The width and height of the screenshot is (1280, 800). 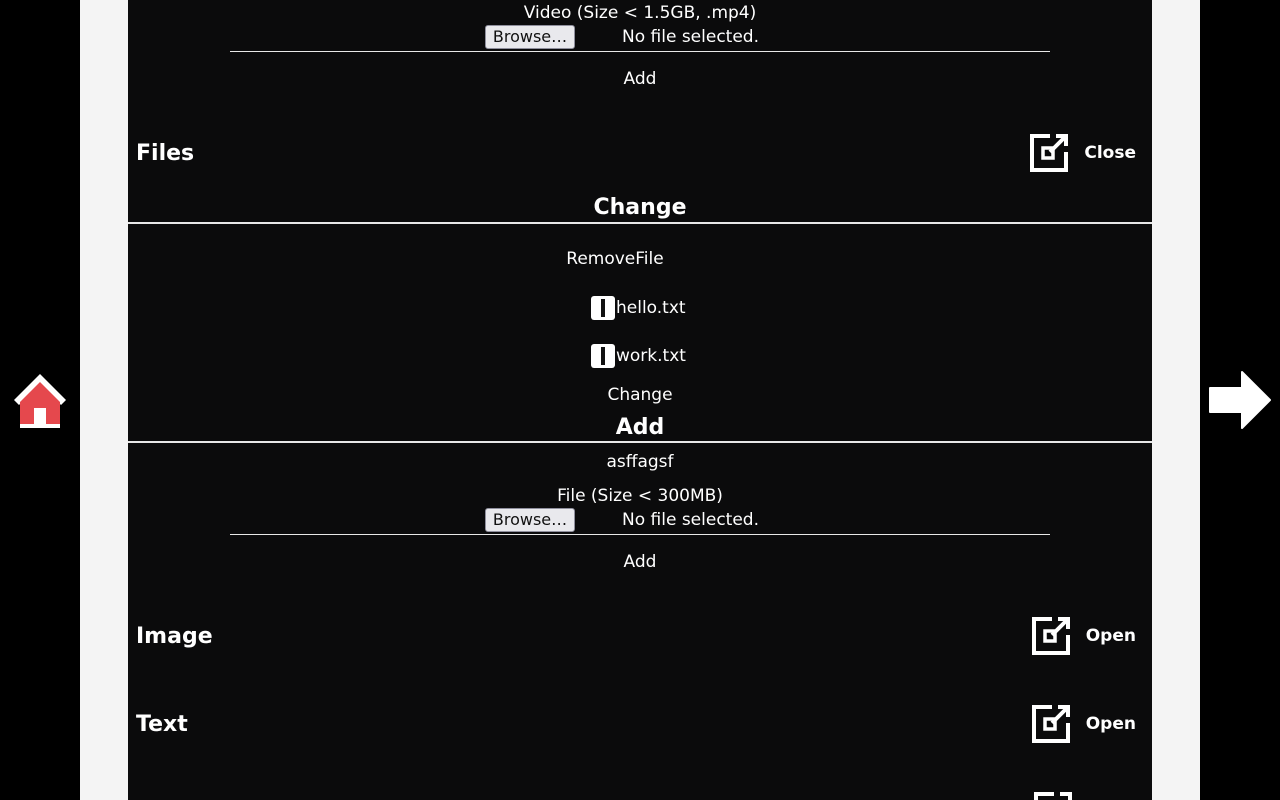 I want to click on text-toggle-label: Open, so click(x=1110, y=724).